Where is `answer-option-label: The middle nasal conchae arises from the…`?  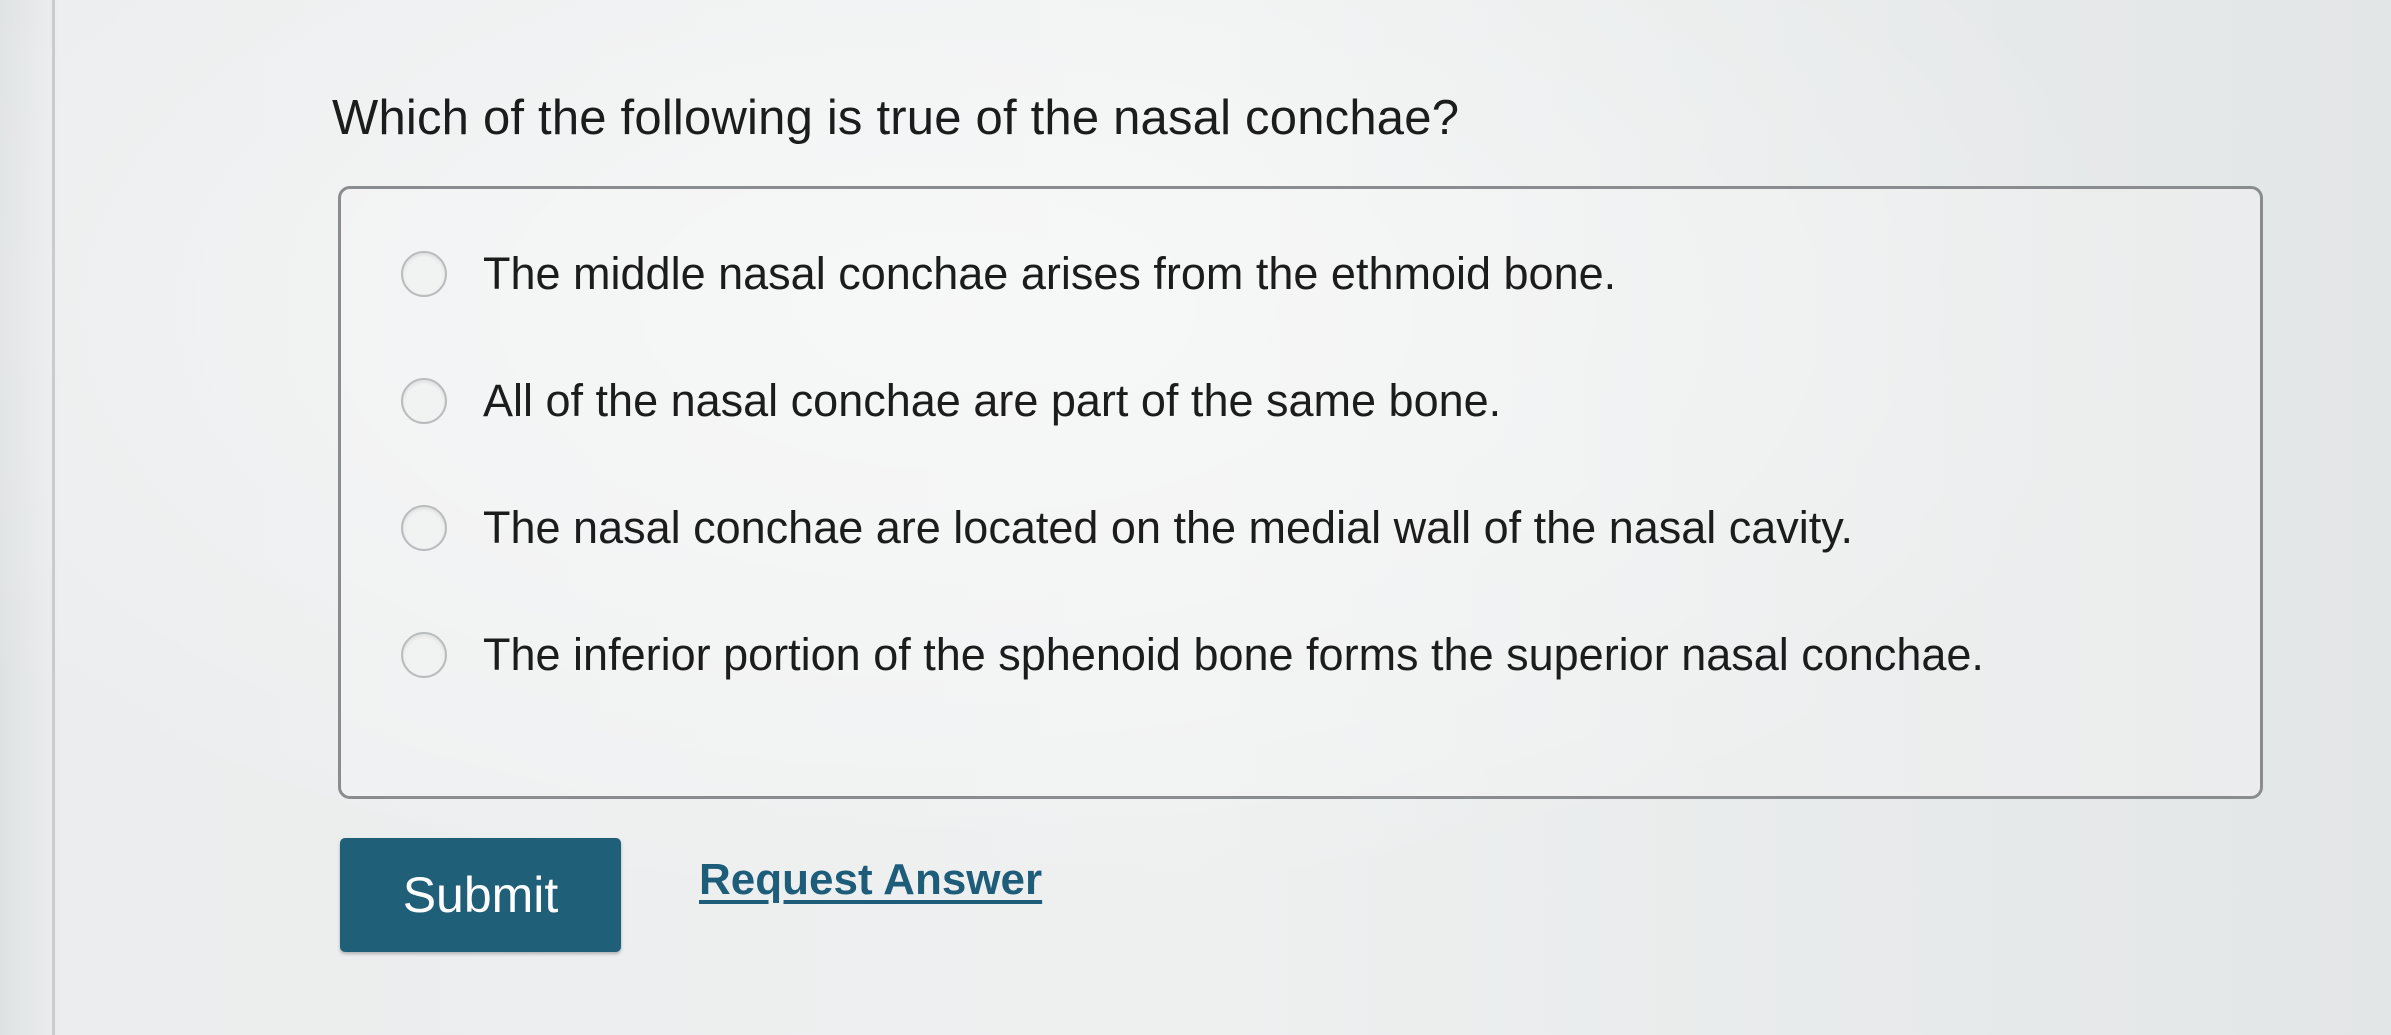 answer-option-label: The middle nasal conchae arises from the… is located at coordinates (1049, 274).